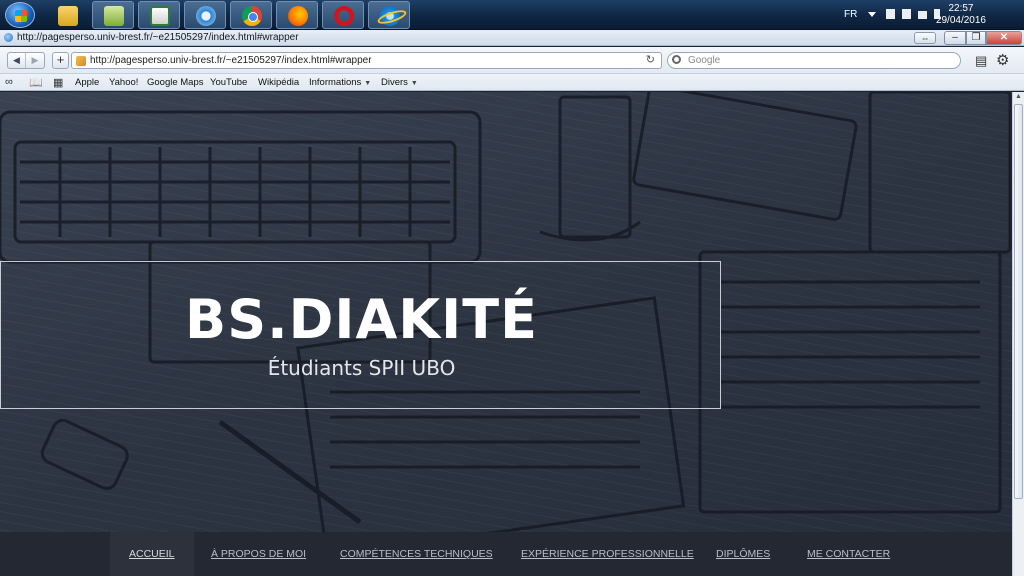 This screenshot has height=576, width=1024. I want to click on taskbar-notepad, so click(113, 15).